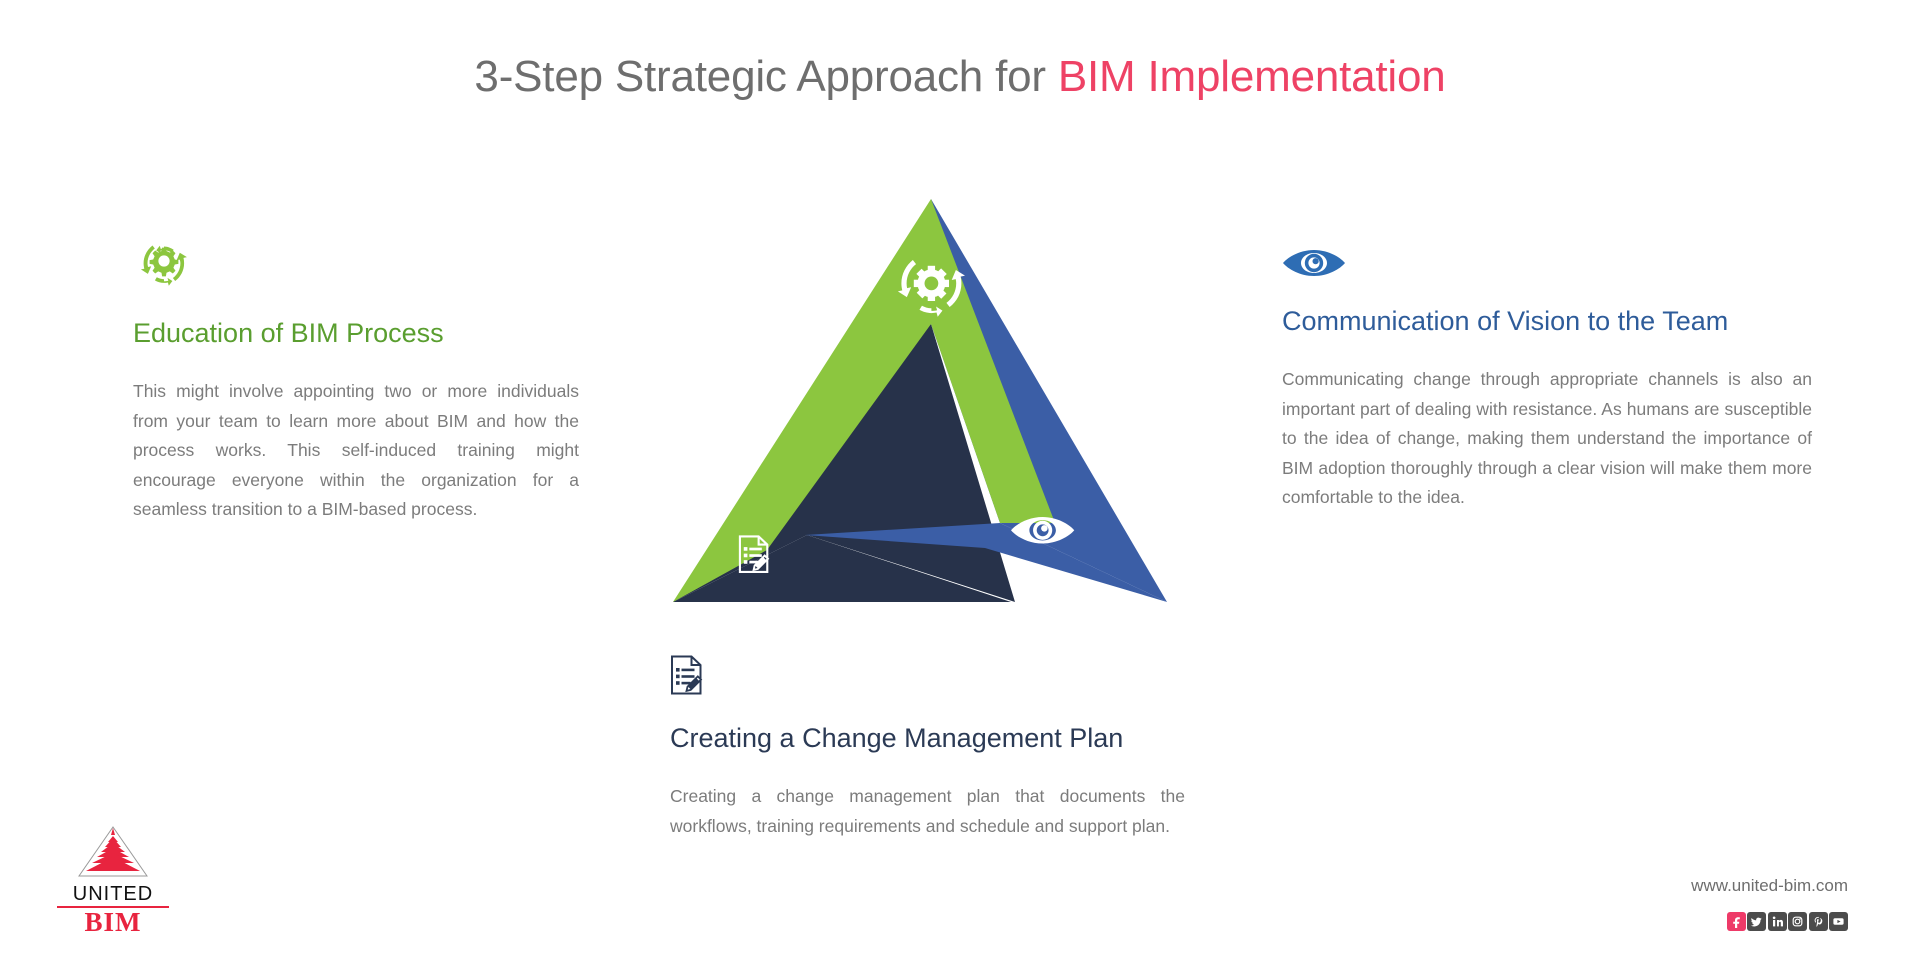  What do you see at coordinates (1505, 321) in the screenshot?
I see `step-heading-communication: Communication of Vision to the Team` at bounding box center [1505, 321].